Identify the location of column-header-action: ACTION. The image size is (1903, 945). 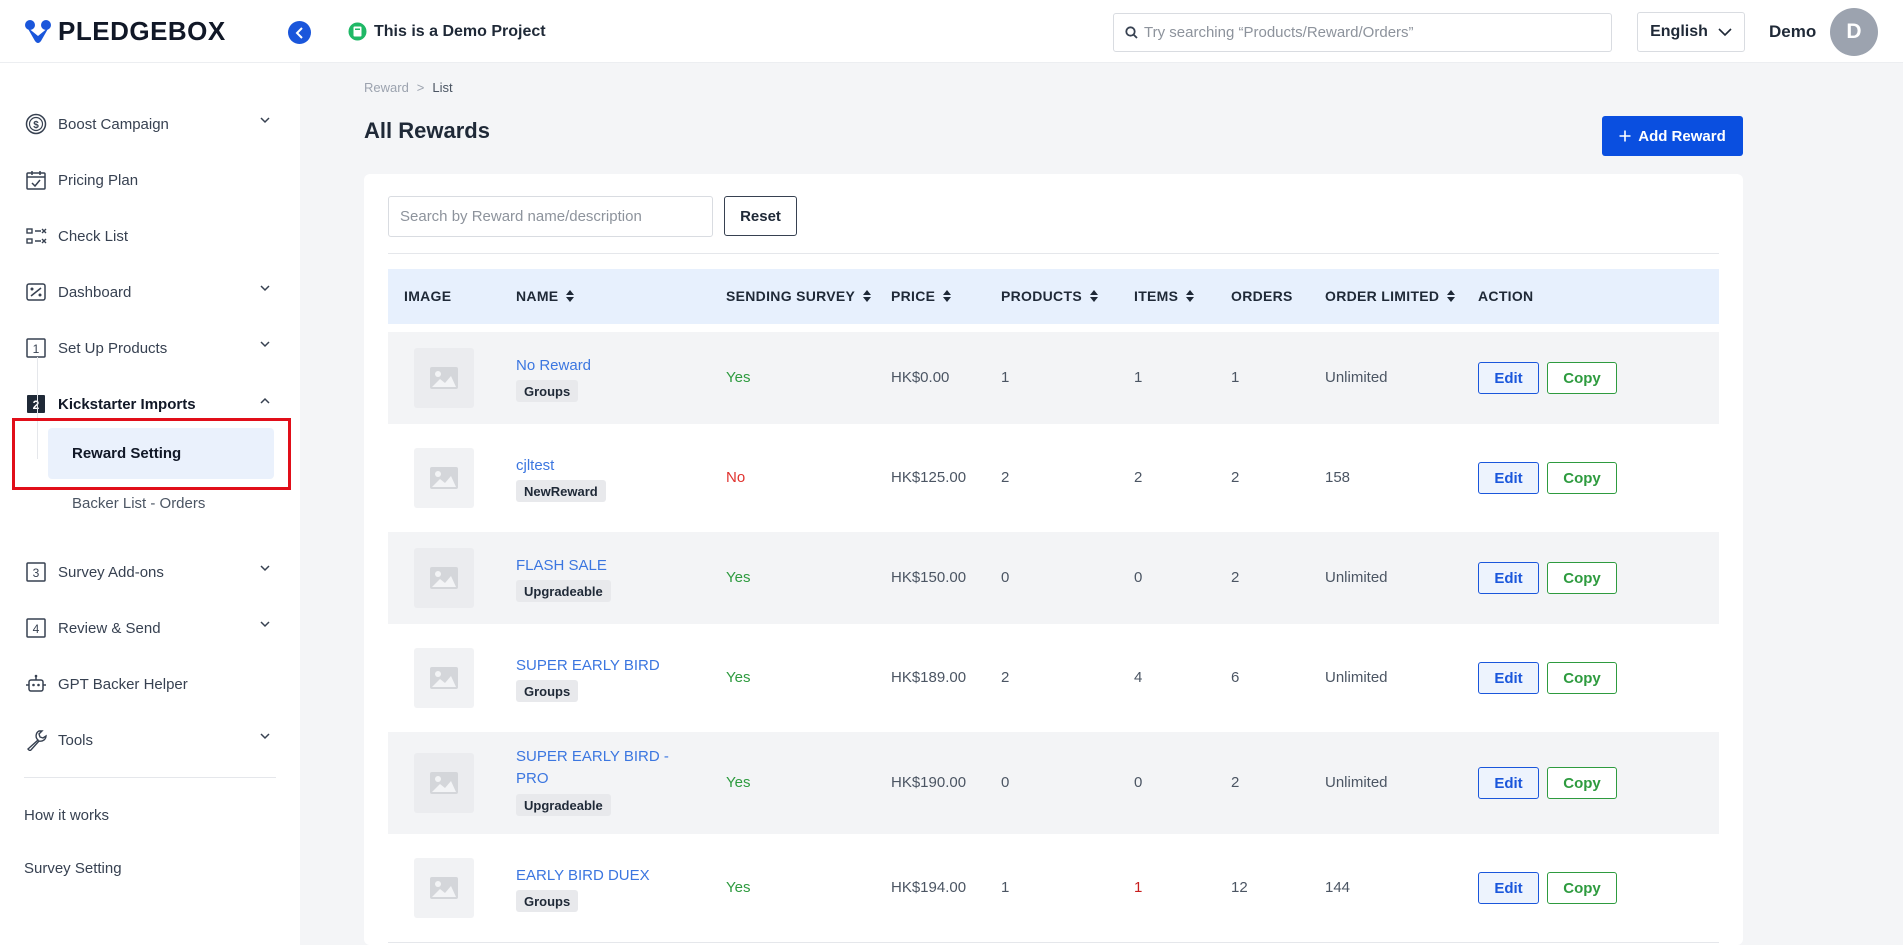
(1506, 296).